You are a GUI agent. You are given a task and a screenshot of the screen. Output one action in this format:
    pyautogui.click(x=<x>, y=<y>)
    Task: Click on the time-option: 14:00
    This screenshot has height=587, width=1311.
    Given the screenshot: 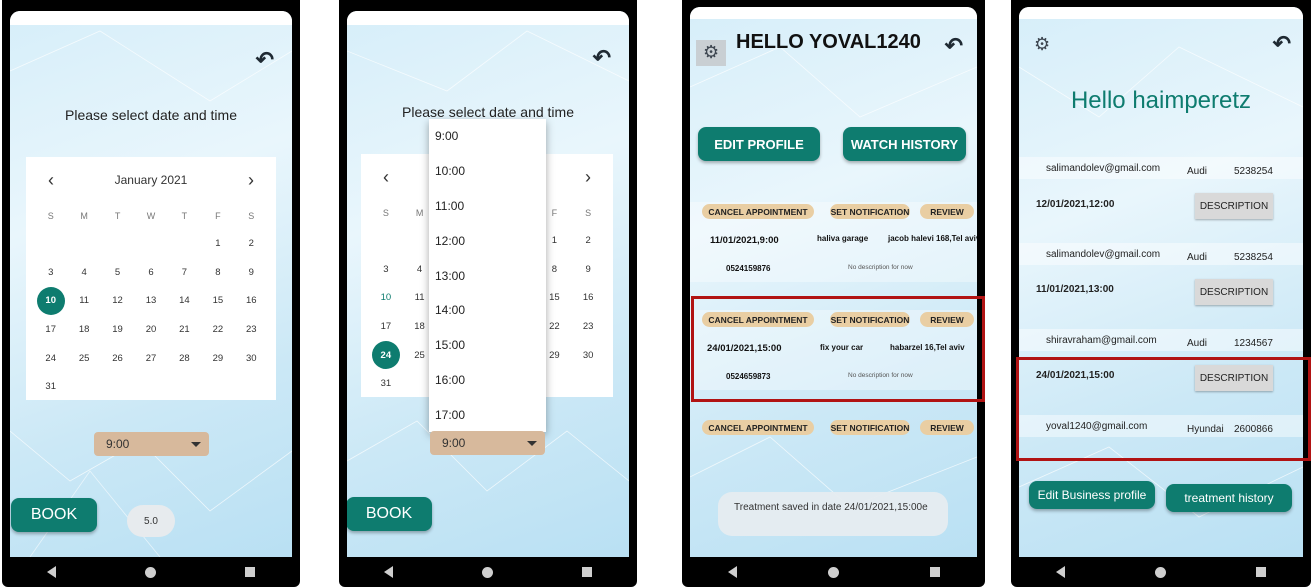 What is the action you would take?
    pyautogui.click(x=487, y=310)
    